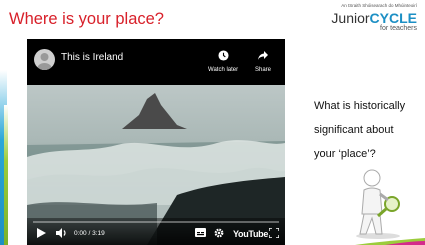  Describe the element at coordinates (219, 233) in the screenshot. I see `settings-icon` at that location.